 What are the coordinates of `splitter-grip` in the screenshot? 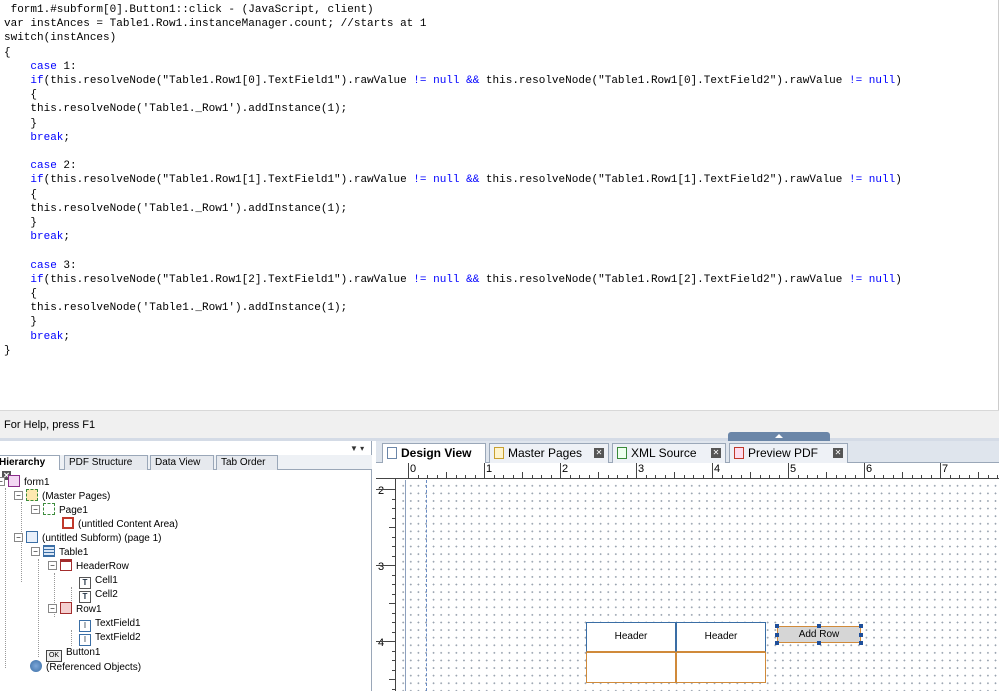 It's located at (779, 436).